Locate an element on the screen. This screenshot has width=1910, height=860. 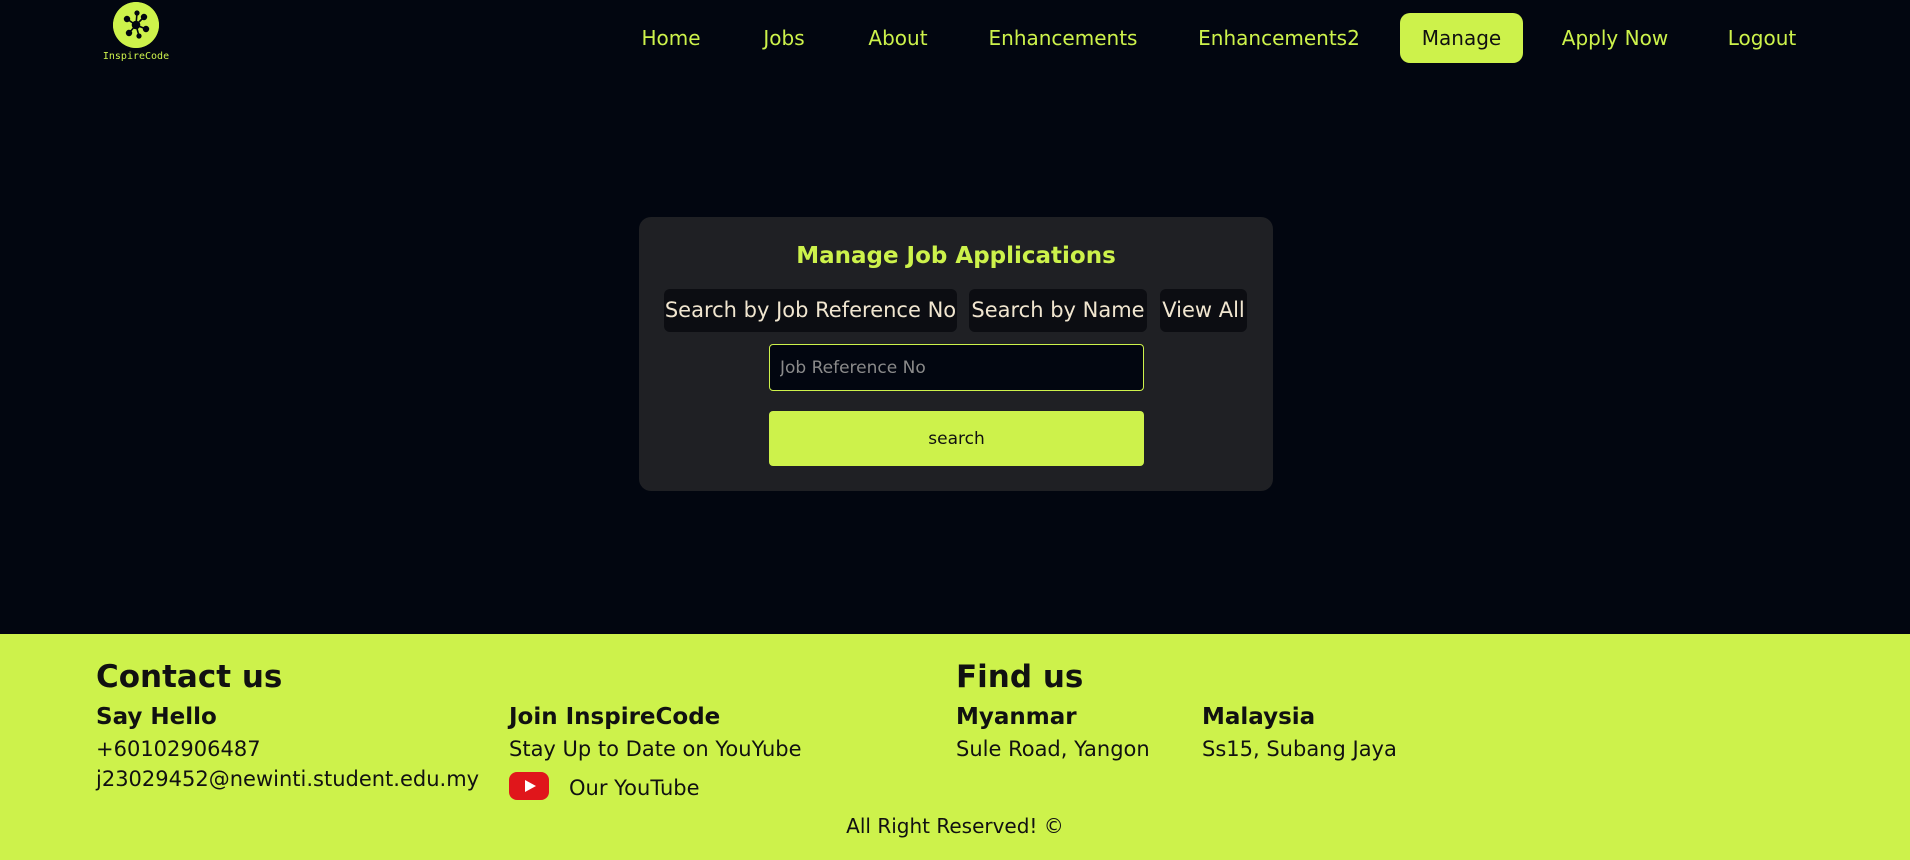
tab-view-all: View All is located at coordinates (1203, 310).